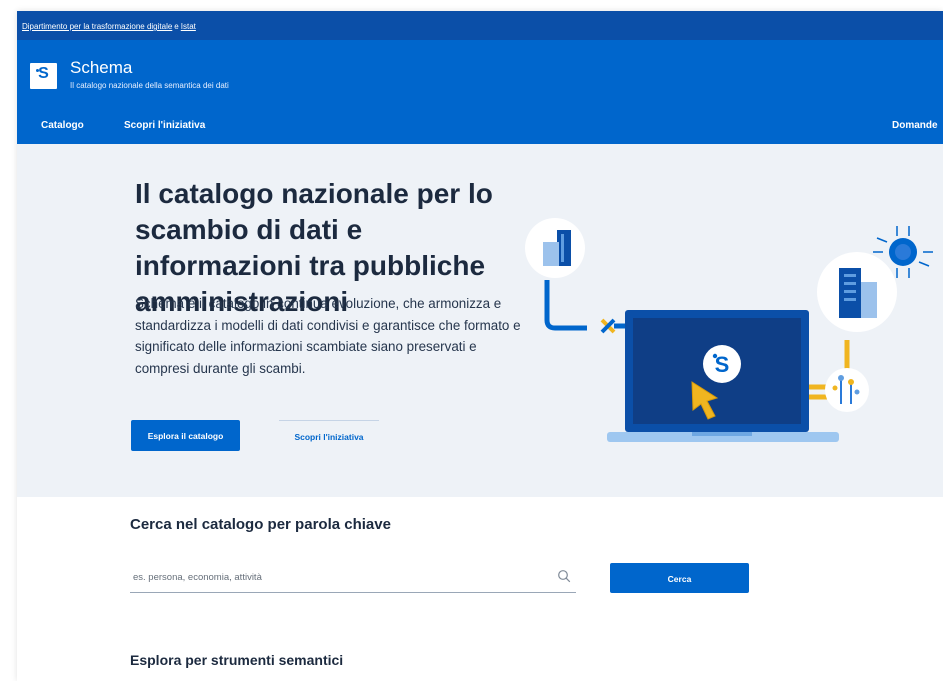 The image size is (943, 681). Describe the element at coordinates (915, 125) in the screenshot. I see `nav-item-domande: Domande` at that location.